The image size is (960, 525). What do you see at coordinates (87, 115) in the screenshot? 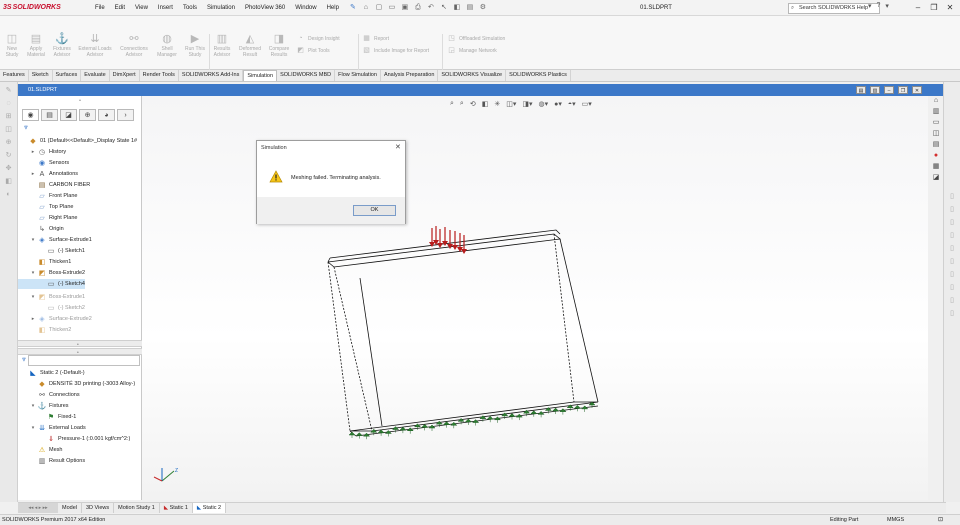
I see `dimxpert-tab-icon: ⊕` at bounding box center [87, 115].